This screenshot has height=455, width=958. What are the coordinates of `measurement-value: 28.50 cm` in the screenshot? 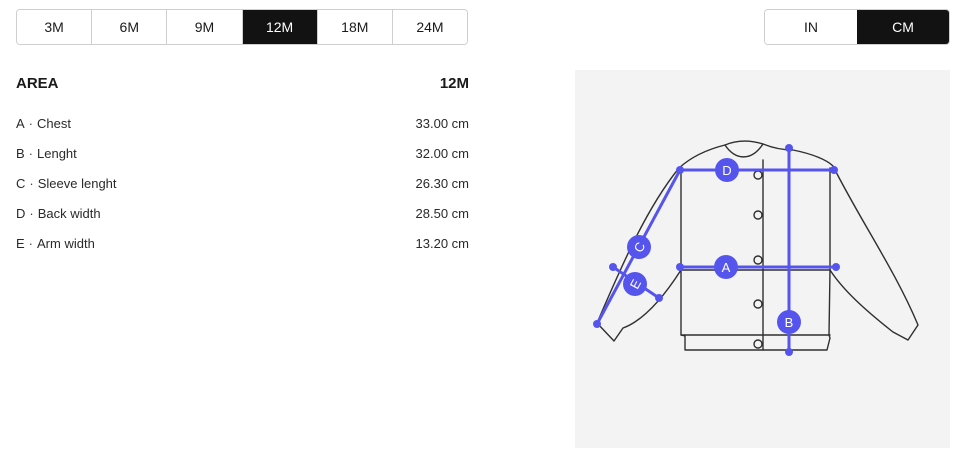 It's located at (442, 213).